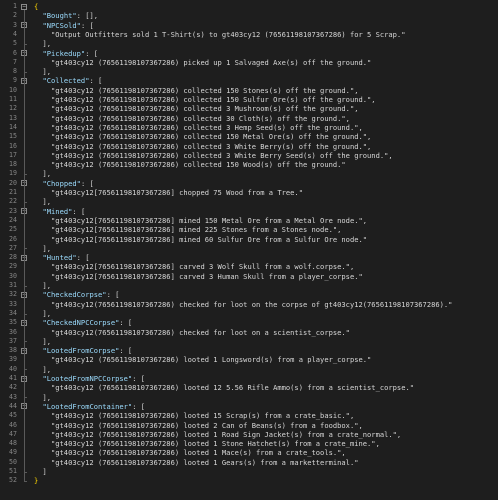 The image size is (498, 500). Describe the element at coordinates (249, 257) in the screenshot. I see `code-line: 28−"Hunted": [` at that location.